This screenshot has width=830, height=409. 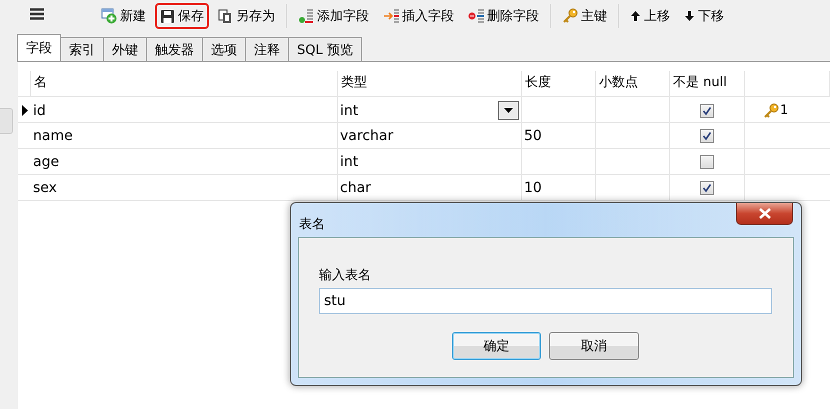 I want to click on dialog-button: 取消, so click(x=594, y=346).